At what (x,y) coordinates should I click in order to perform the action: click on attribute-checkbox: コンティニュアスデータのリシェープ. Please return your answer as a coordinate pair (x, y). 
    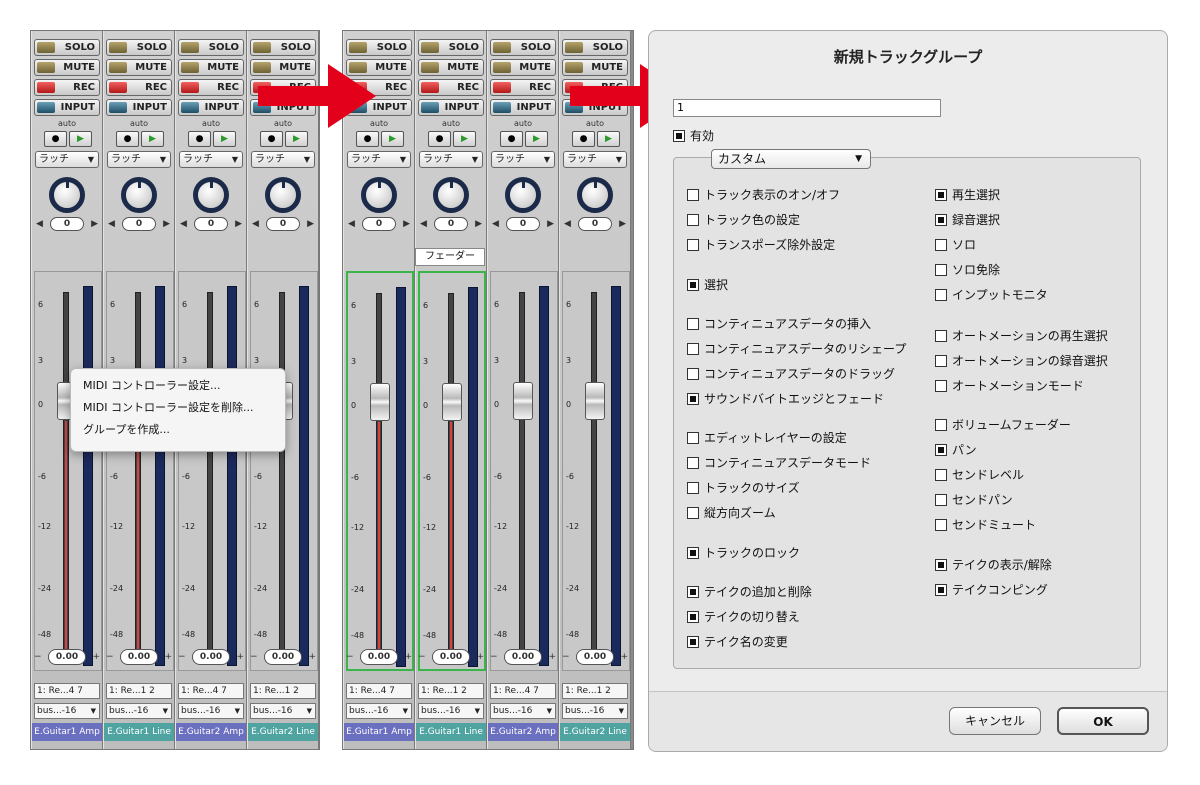
    Looking at the image, I should click on (796, 348).